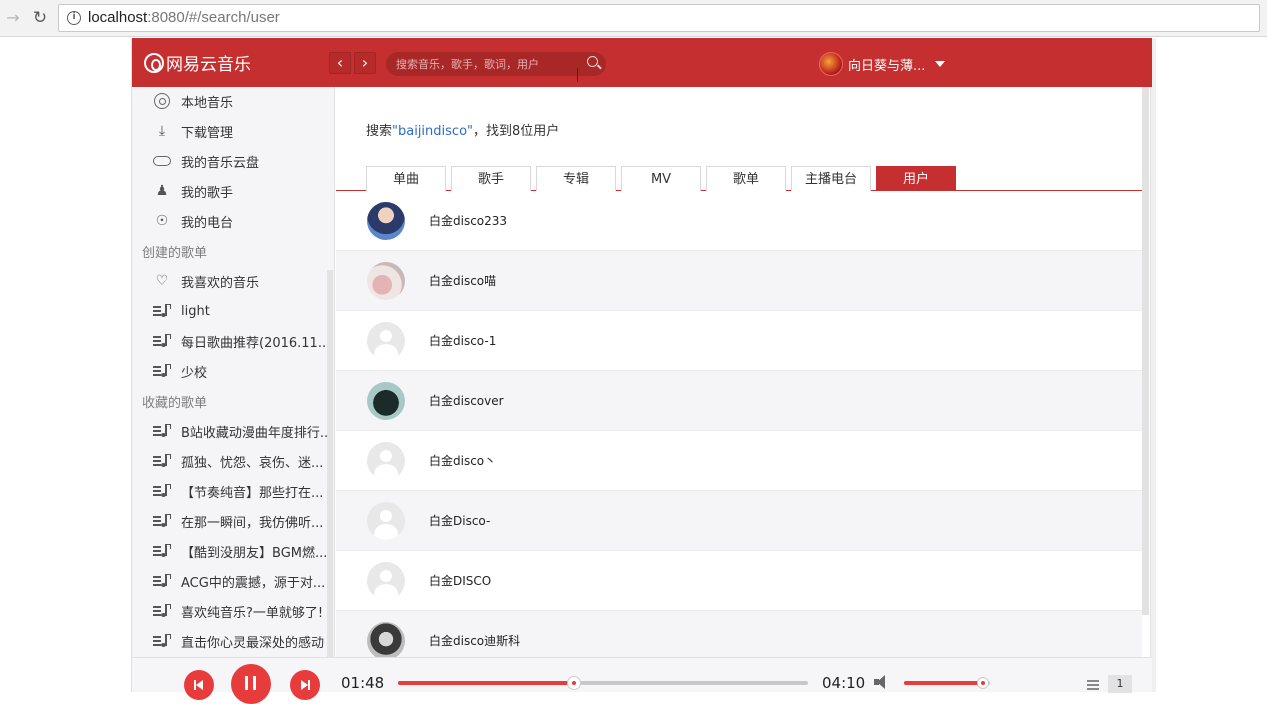  What do you see at coordinates (491, 178) in the screenshot?
I see `tab-artists: 歌手` at bounding box center [491, 178].